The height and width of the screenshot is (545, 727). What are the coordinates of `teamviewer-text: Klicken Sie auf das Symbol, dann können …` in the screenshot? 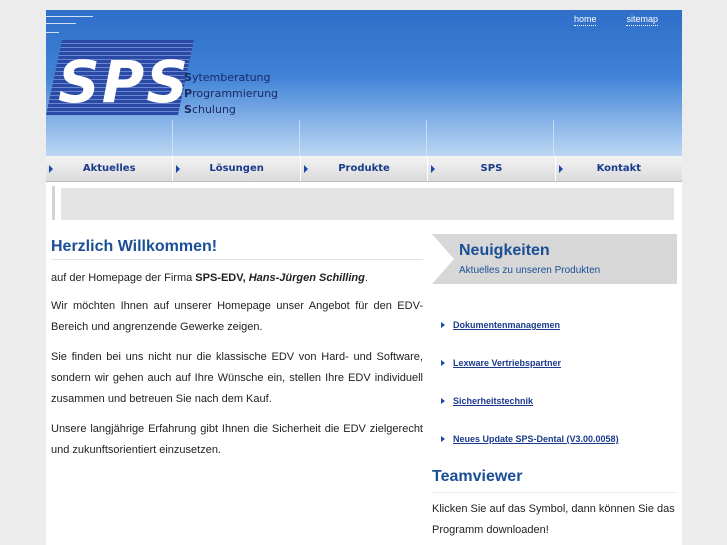 It's located at (554, 516).